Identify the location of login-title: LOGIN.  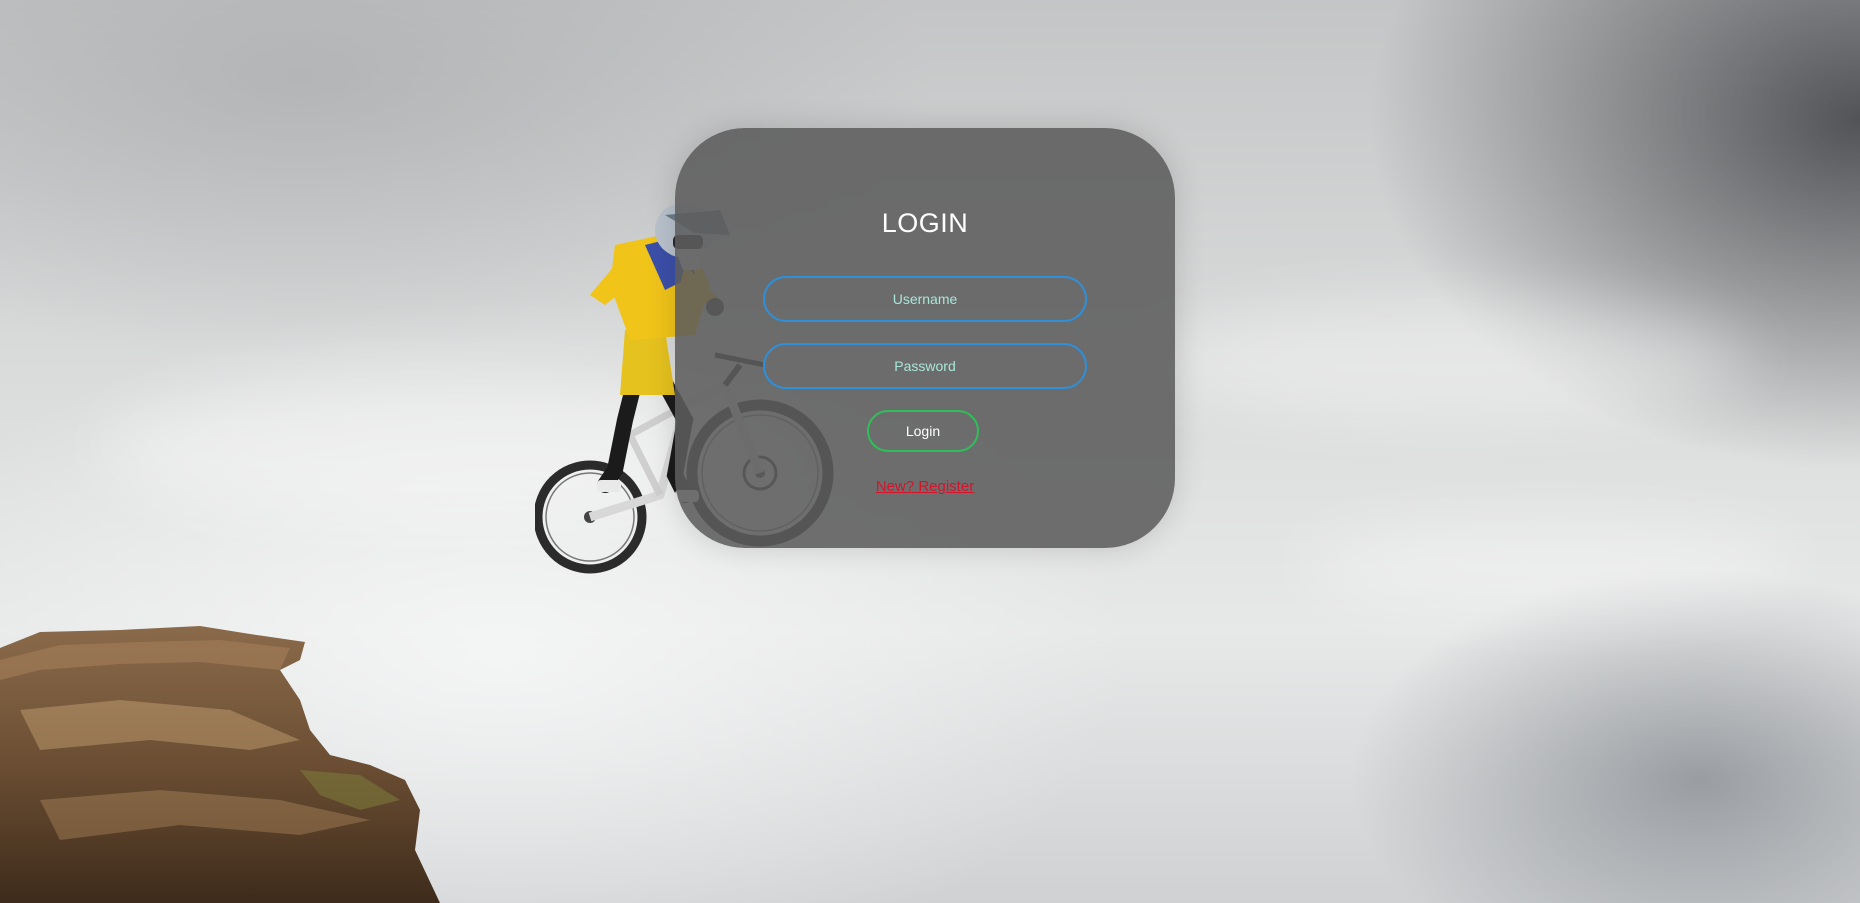
(925, 223).